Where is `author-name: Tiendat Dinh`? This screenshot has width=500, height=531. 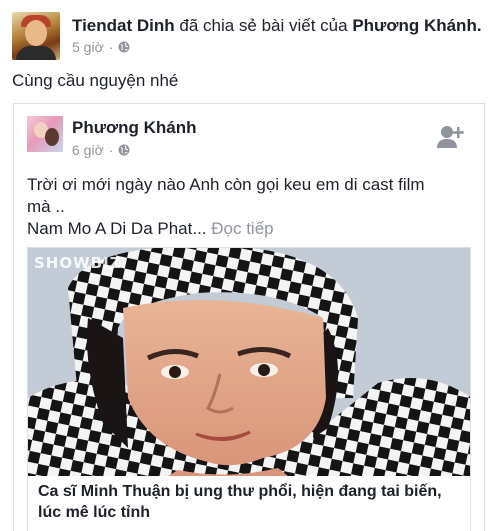
author-name: Tiendat Dinh is located at coordinates (123, 25).